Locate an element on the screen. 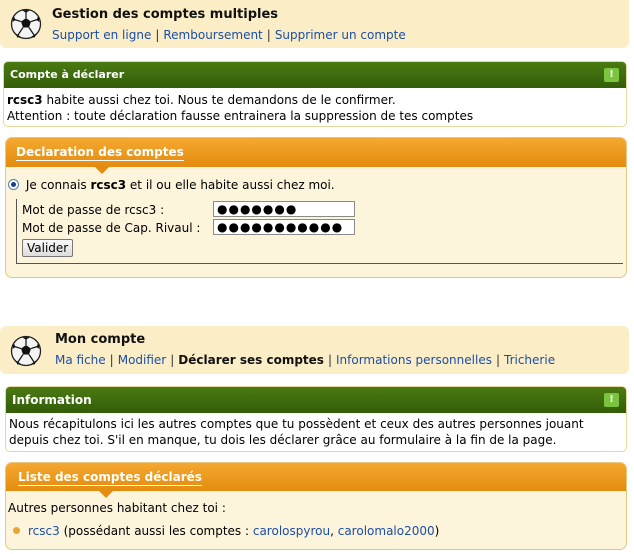  information-title: Information ! is located at coordinates (316, 400).